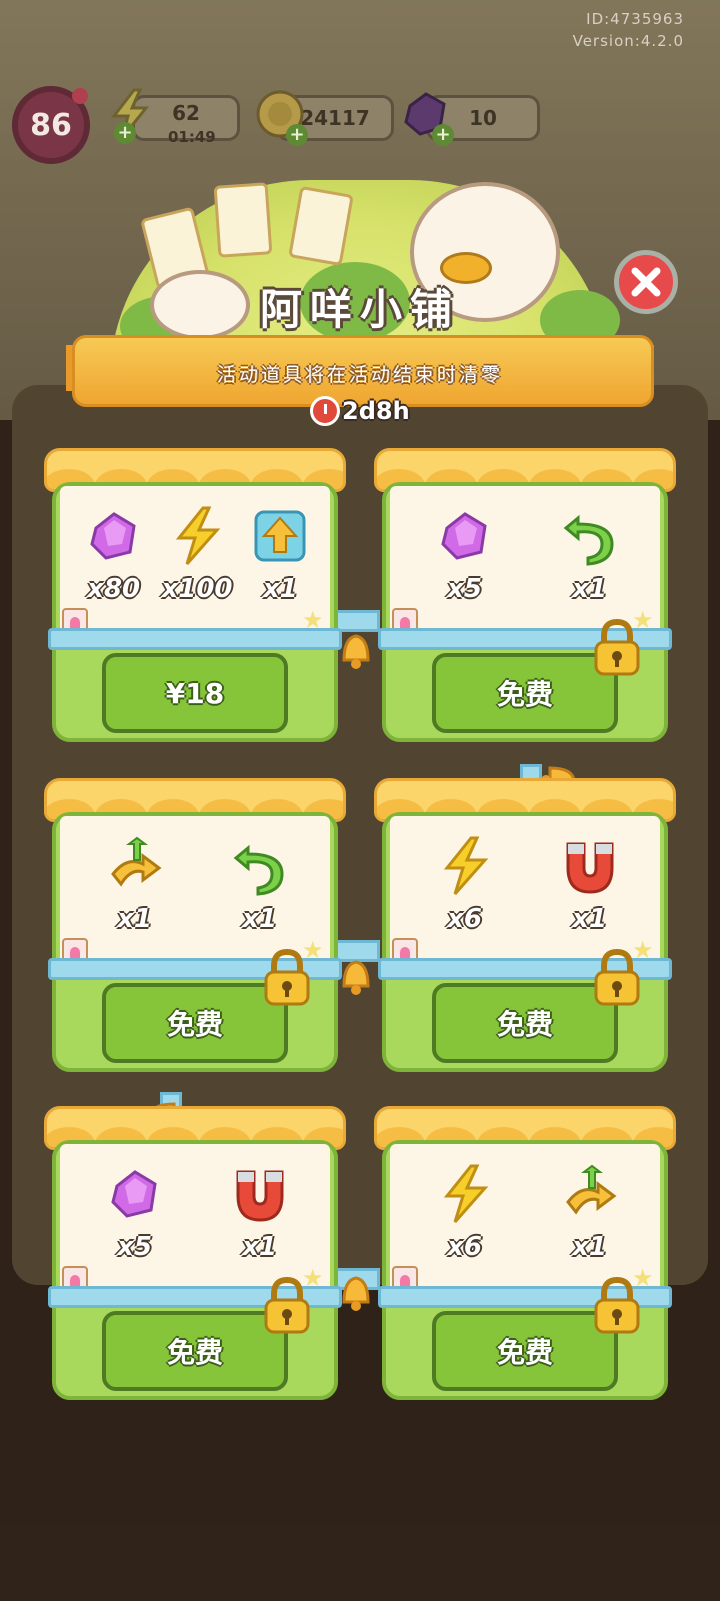 Image resolution: width=720 pixels, height=1601 pixels. I want to click on add-energy-button: +, so click(125, 133).